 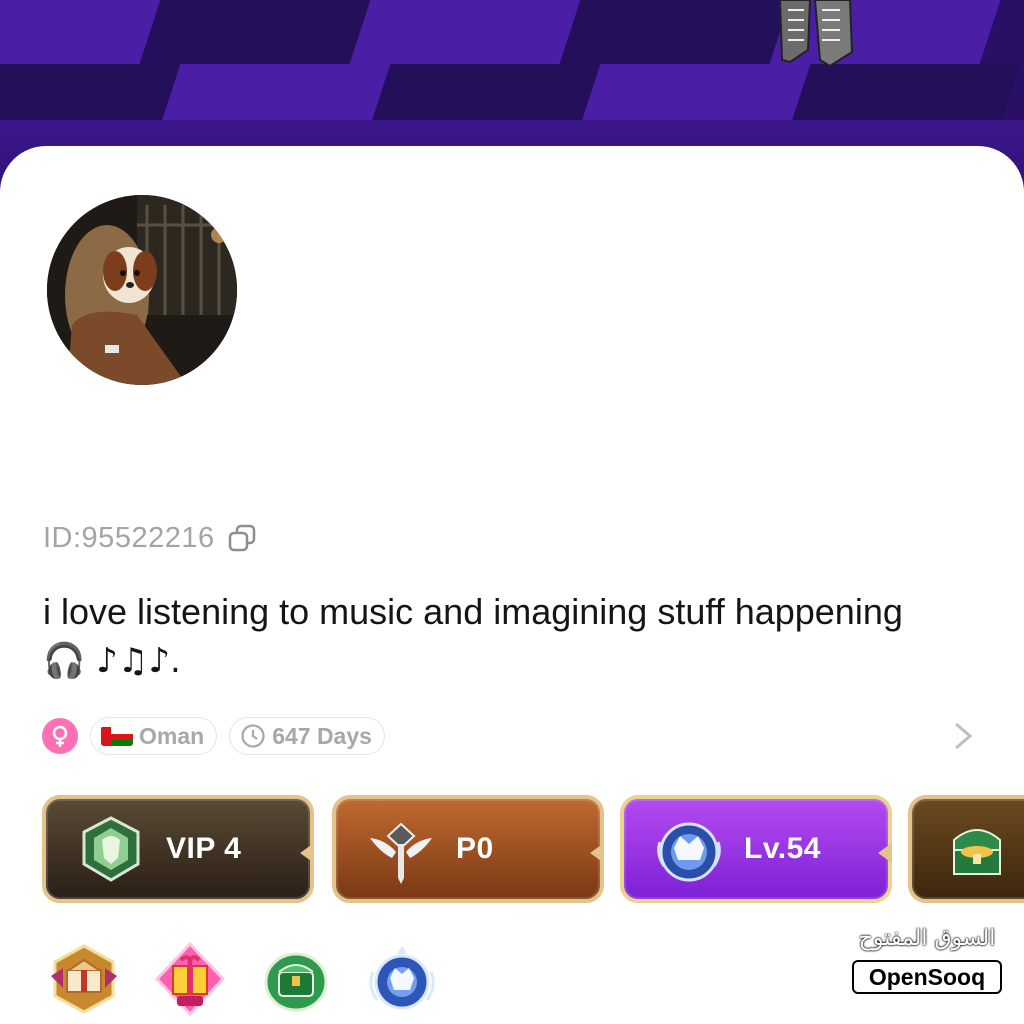 I want to click on vip-label: VIP 4, so click(x=204, y=848).